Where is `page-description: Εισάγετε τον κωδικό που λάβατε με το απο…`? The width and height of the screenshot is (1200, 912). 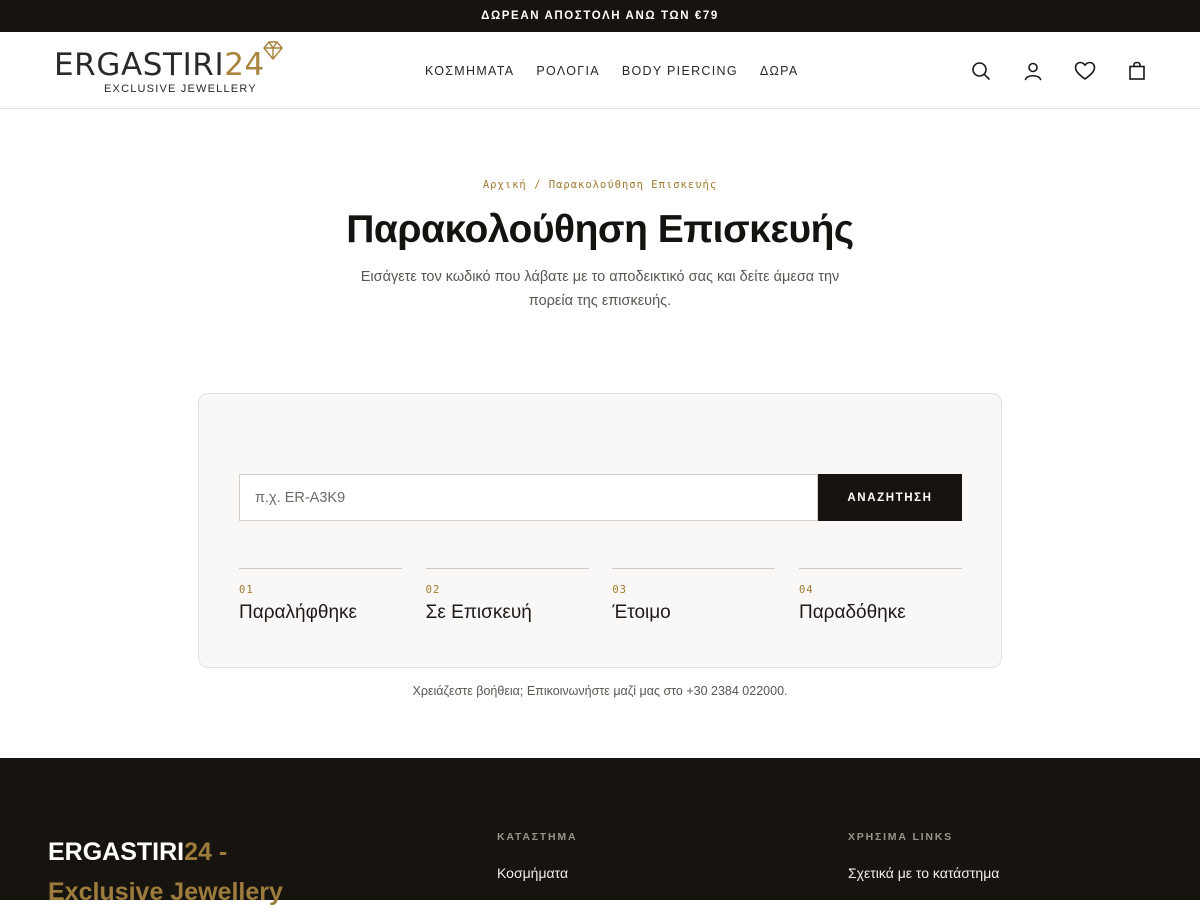 page-description: Εισάγετε τον κωδικό που λάβατε με το απο… is located at coordinates (600, 289).